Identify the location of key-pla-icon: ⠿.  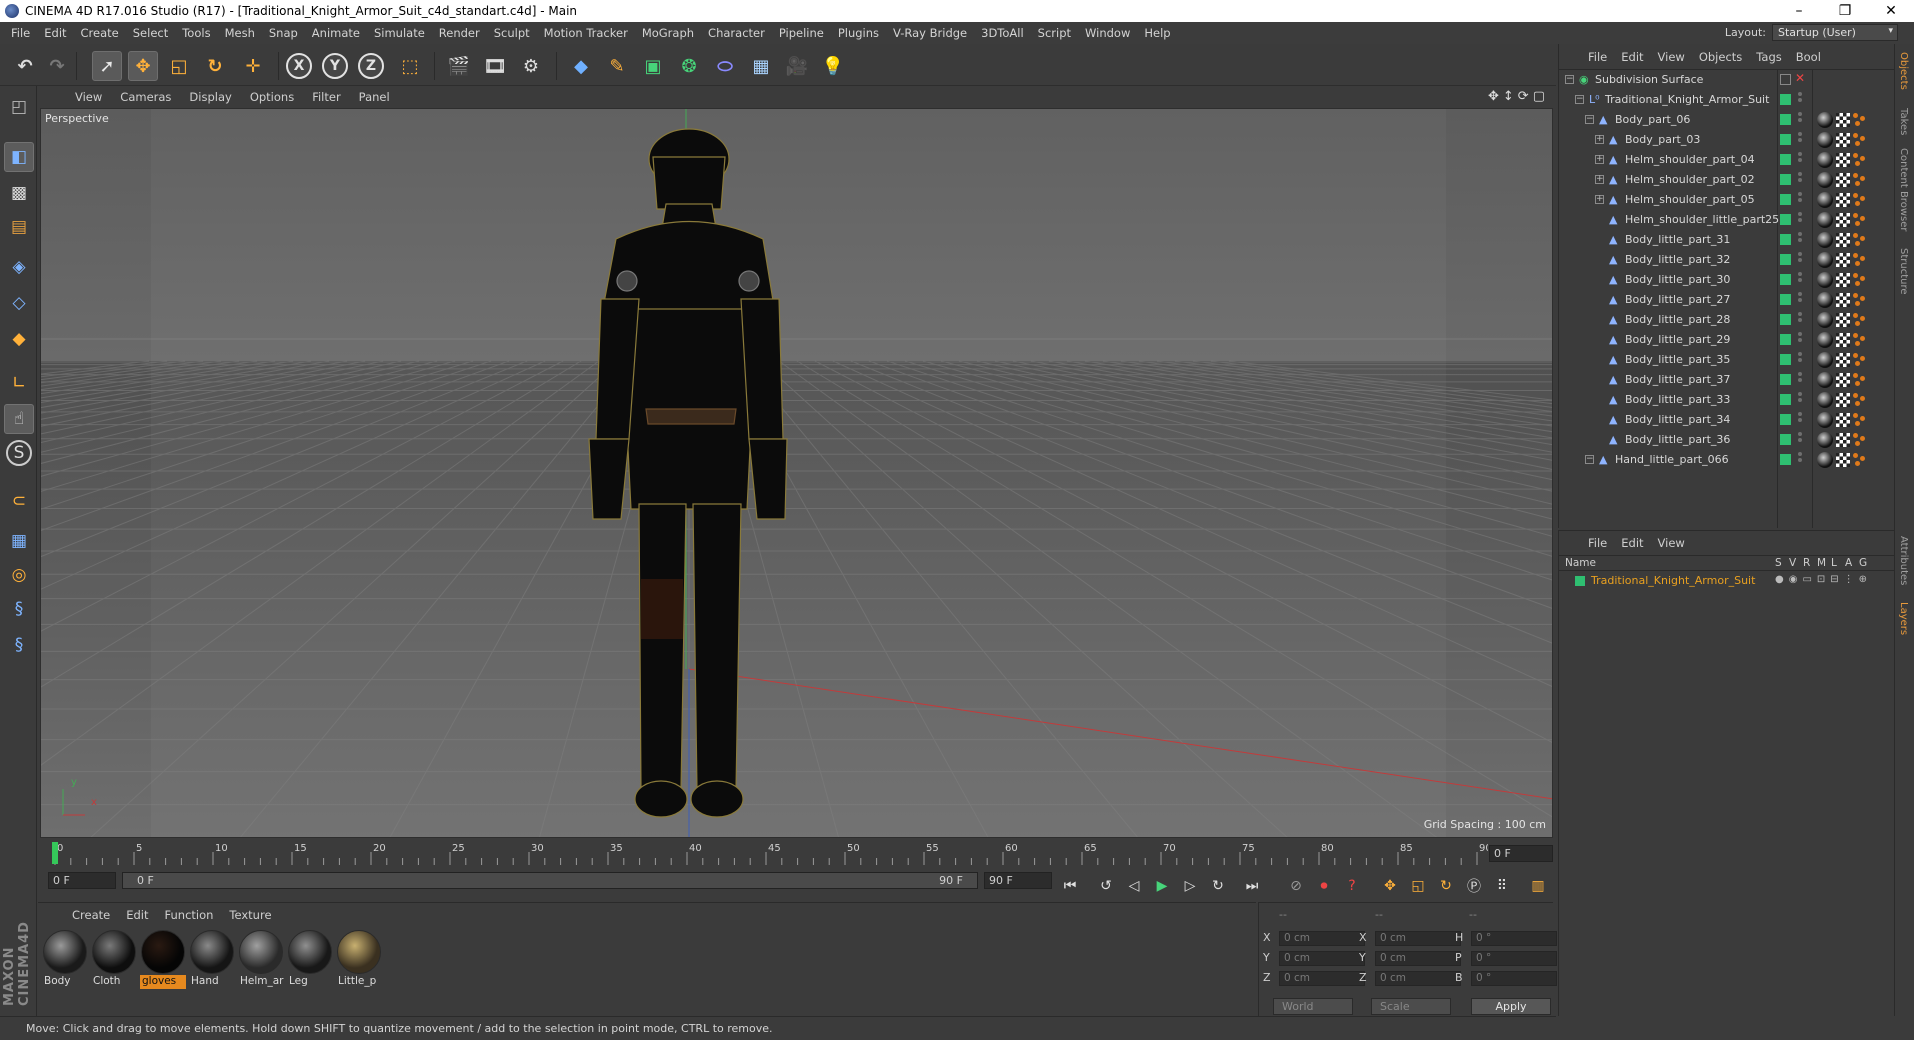
(1502, 886).